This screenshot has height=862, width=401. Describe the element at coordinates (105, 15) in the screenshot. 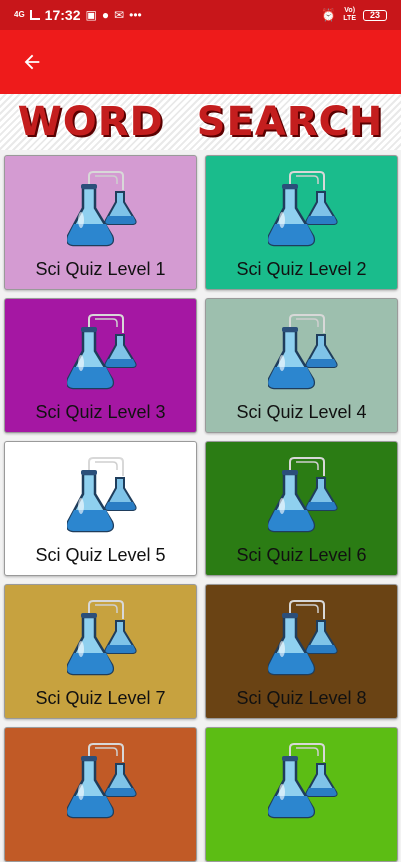

I see `chat-icon: ●` at that location.